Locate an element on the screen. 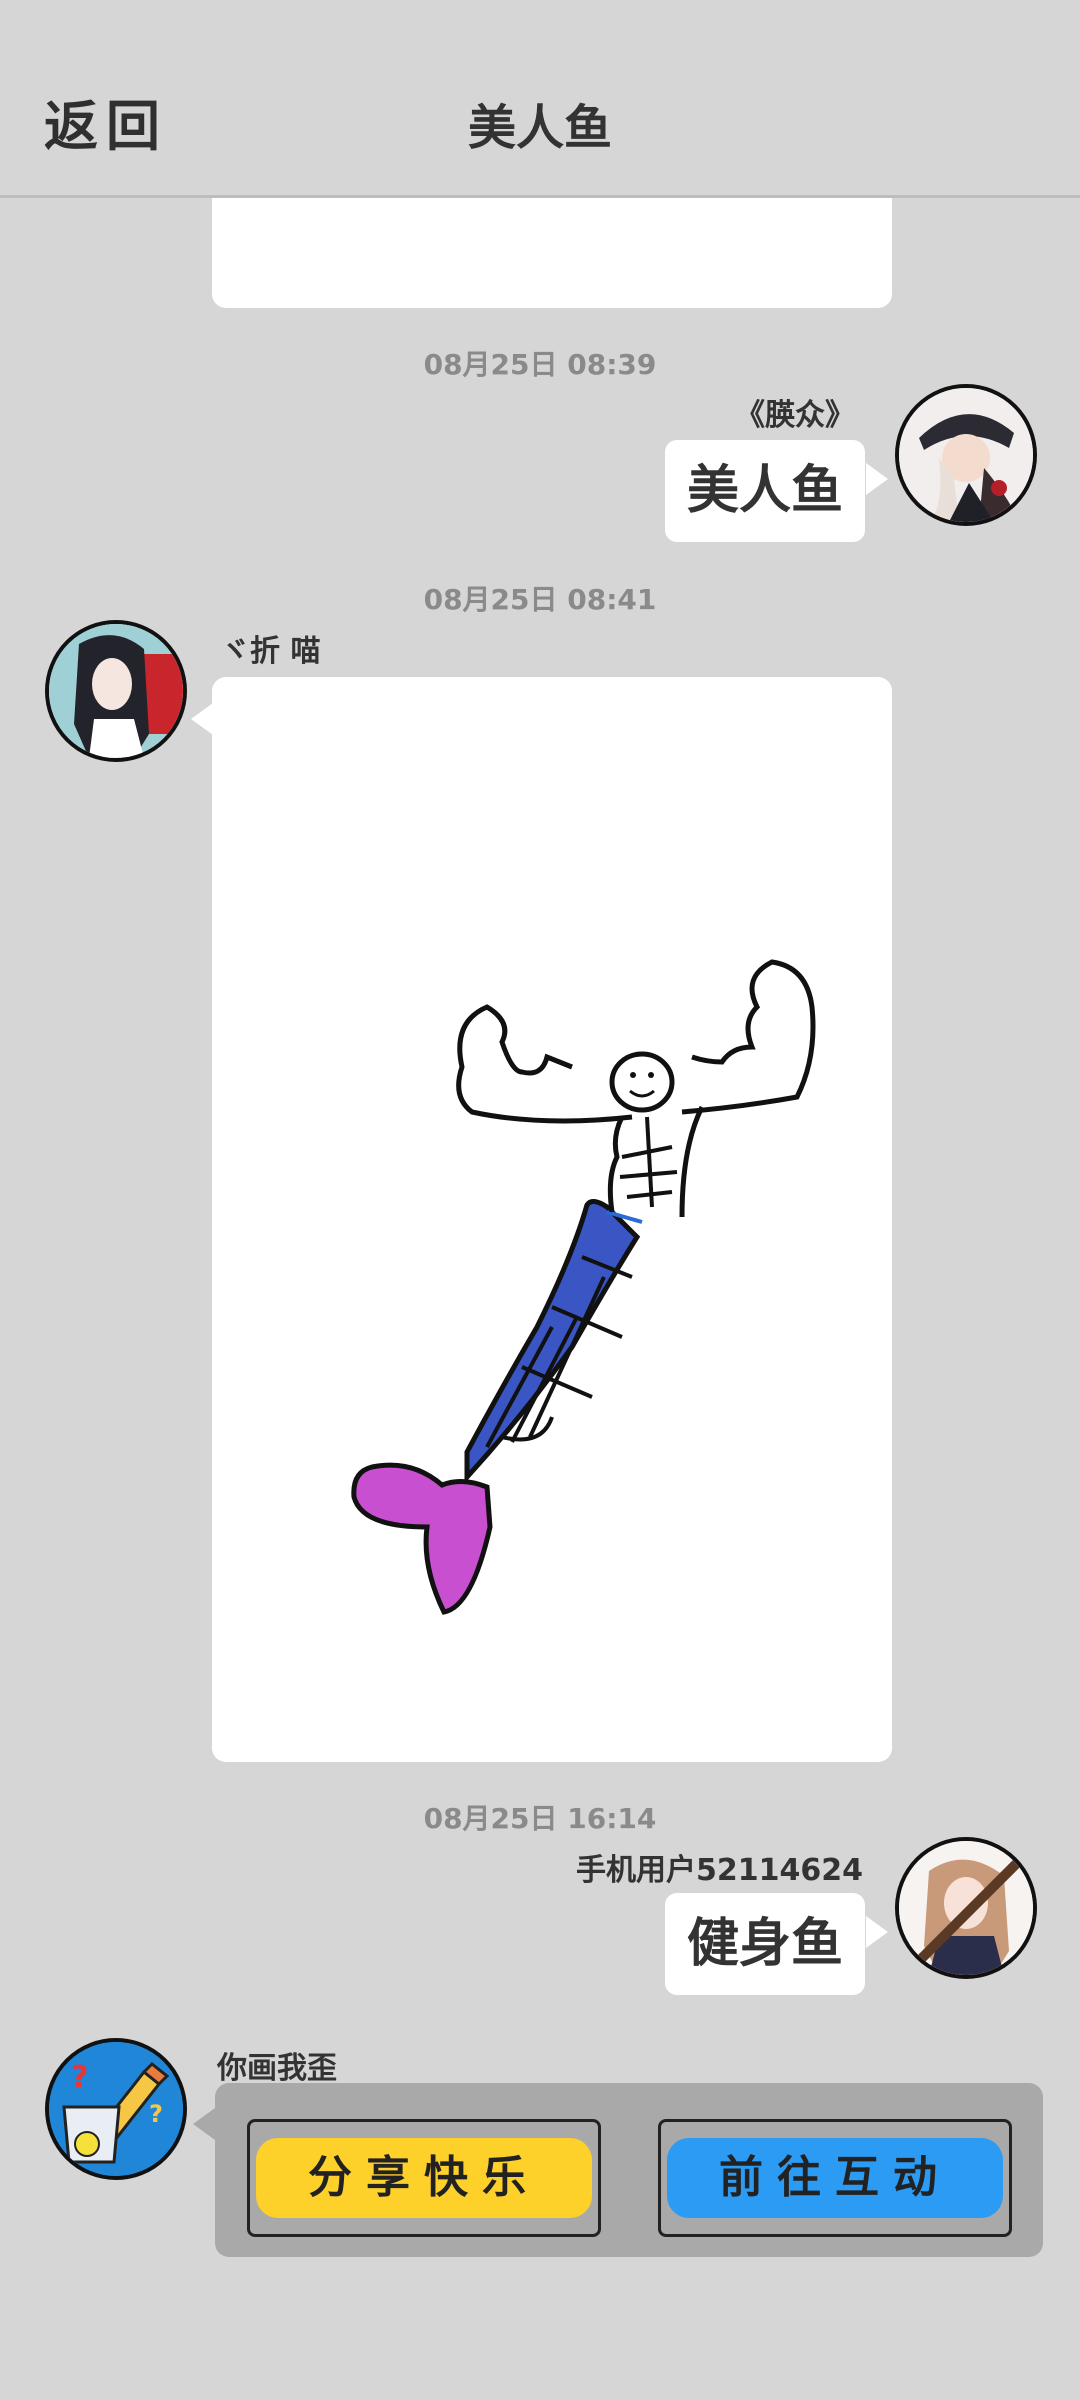  message-timestamp: 08月25日 16:14 is located at coordinates (540, 1818).